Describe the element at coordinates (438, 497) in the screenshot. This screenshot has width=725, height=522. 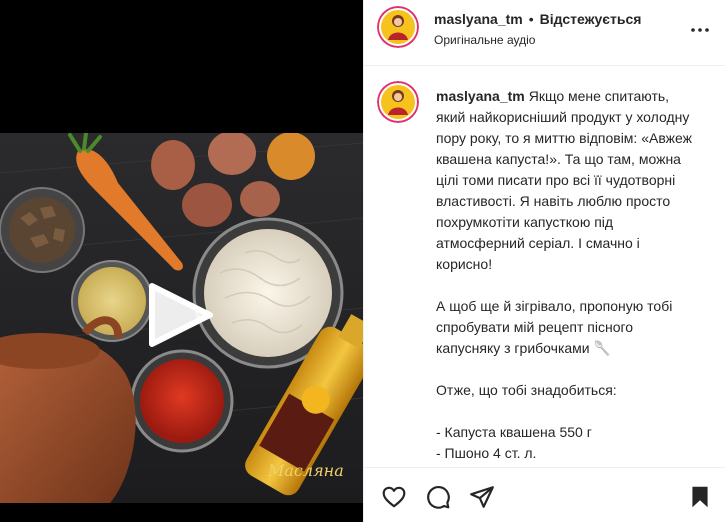
I see `comment-icon` at that location.